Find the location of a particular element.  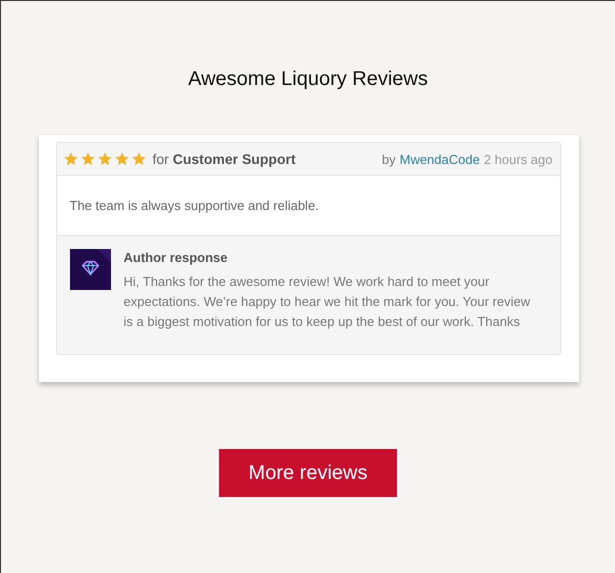

review-category: for Customer Support is located at coordinates (224, 159).